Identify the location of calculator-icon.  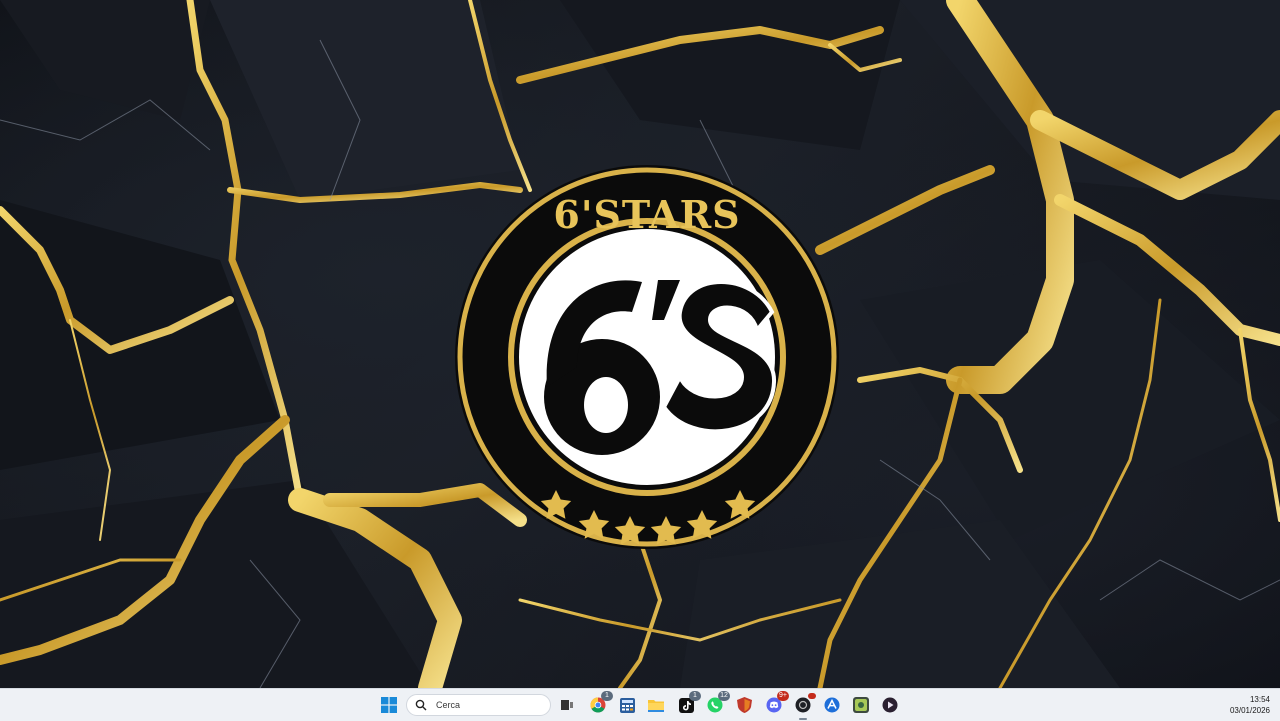
(627, 705).